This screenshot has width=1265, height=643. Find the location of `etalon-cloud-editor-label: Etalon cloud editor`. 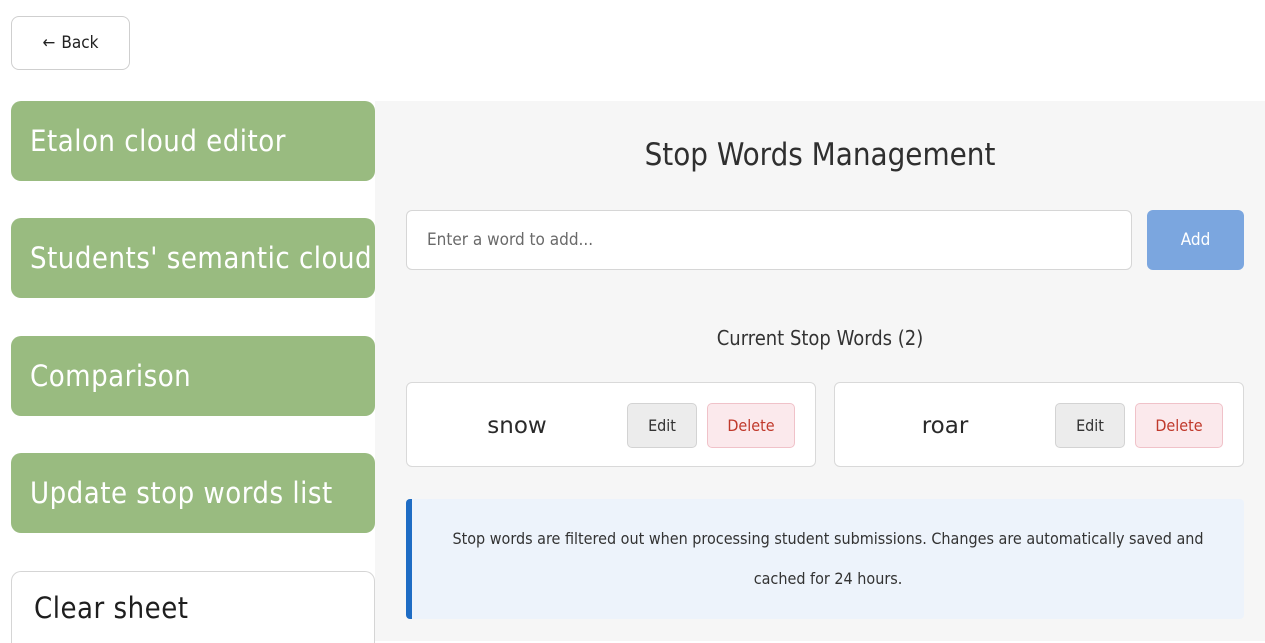

etalon-cloud-editor-label: Etalon cloud editor is located at coordinates (158, 141).